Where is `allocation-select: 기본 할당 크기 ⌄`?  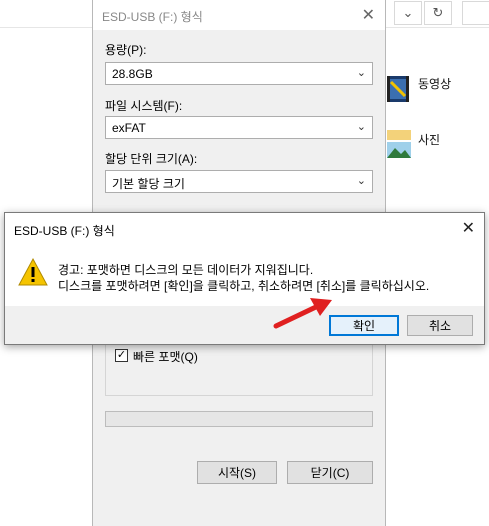
allocation-select: 기본 할당 크기 ⌄ is located at coordinates (239, 181).